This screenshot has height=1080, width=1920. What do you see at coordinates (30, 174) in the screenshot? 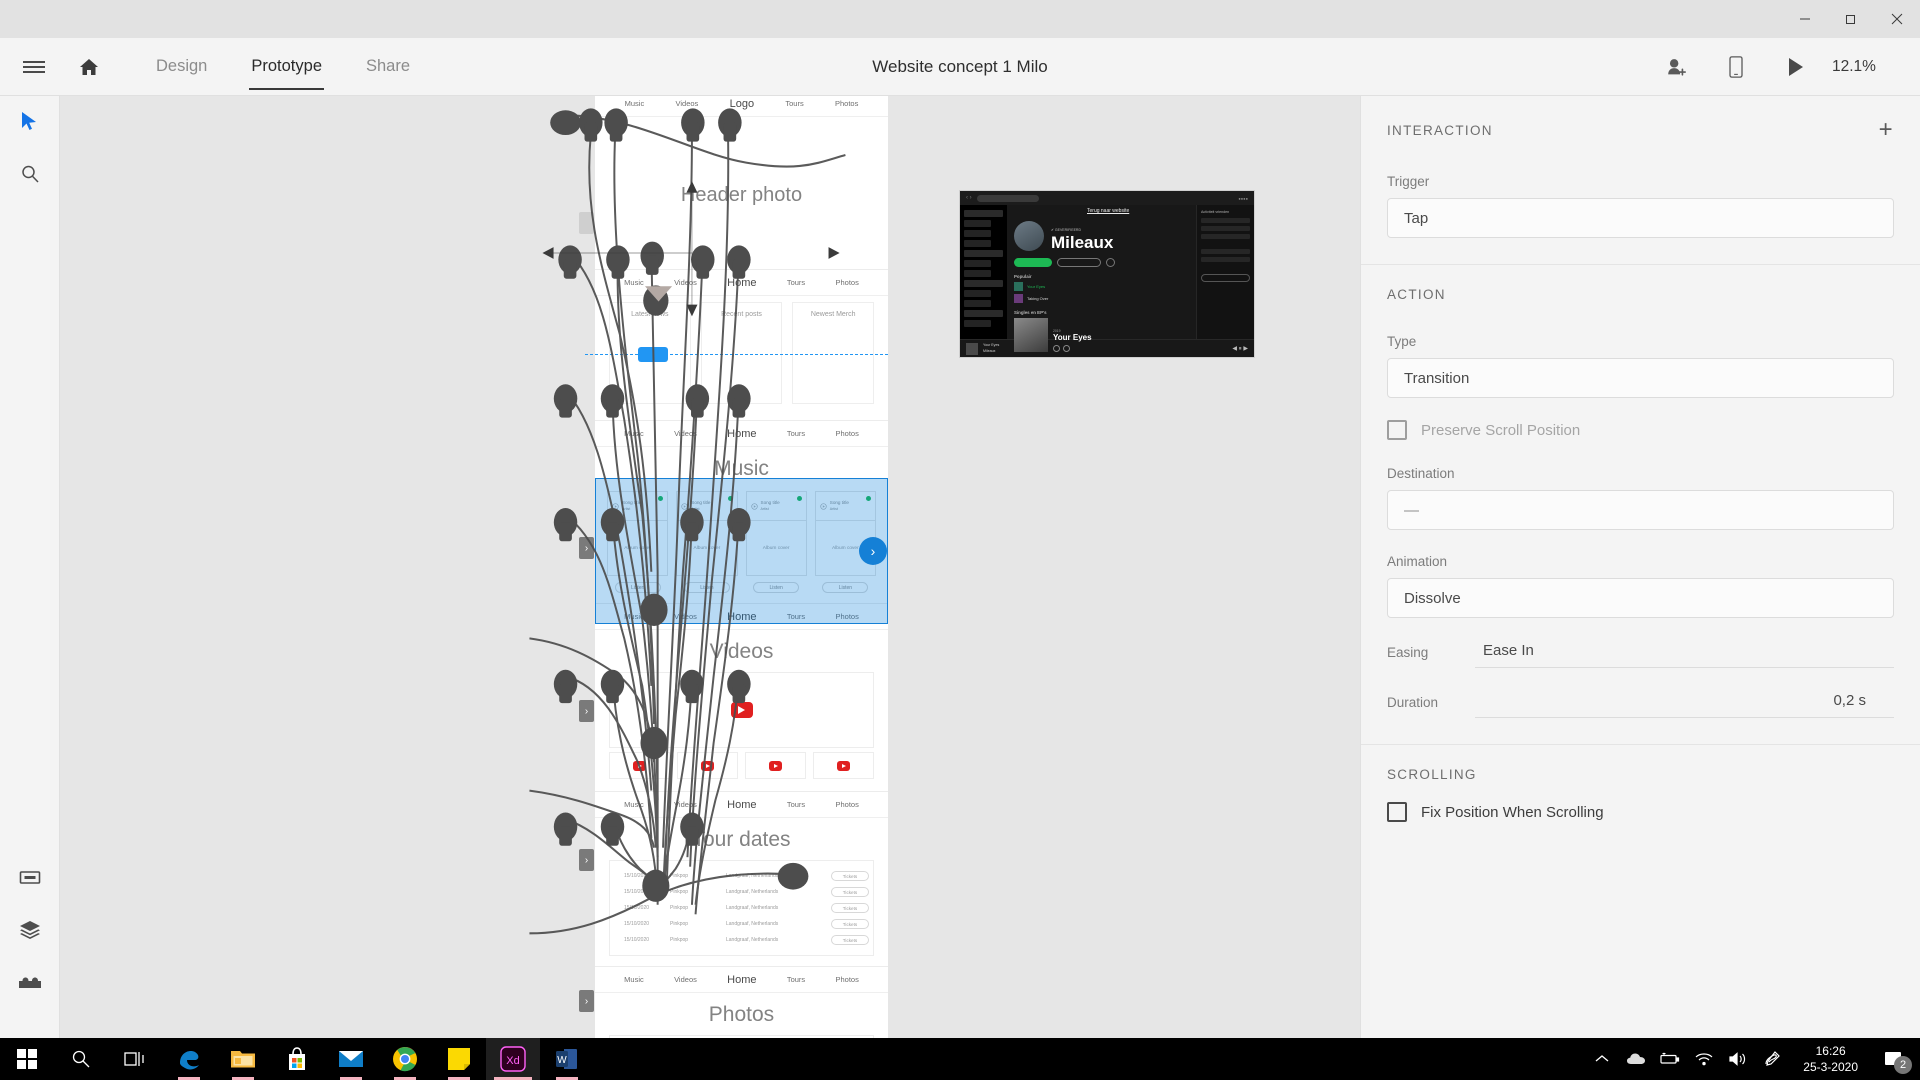
I see `zoom-tool` at bounding box center [30, 174].